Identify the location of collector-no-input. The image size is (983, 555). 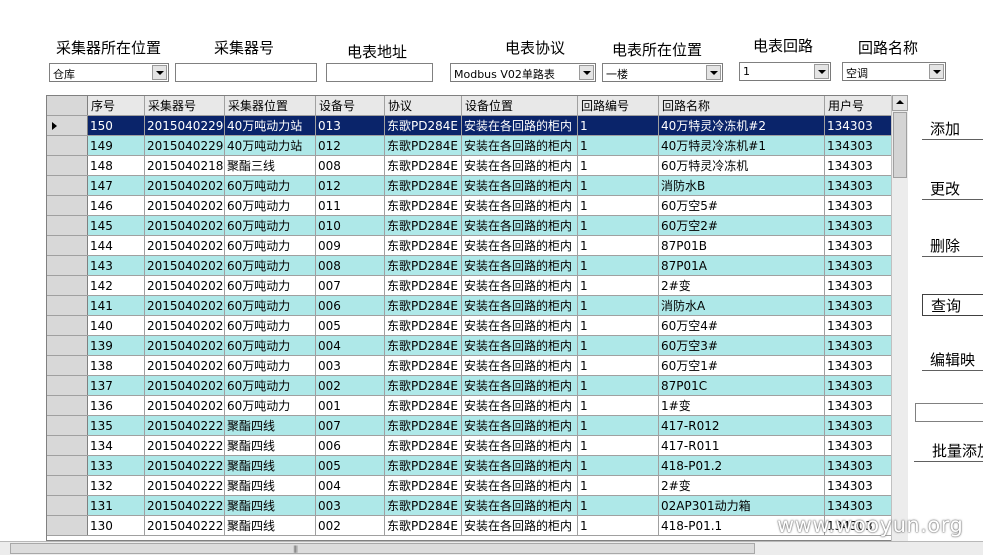
(246, 72).